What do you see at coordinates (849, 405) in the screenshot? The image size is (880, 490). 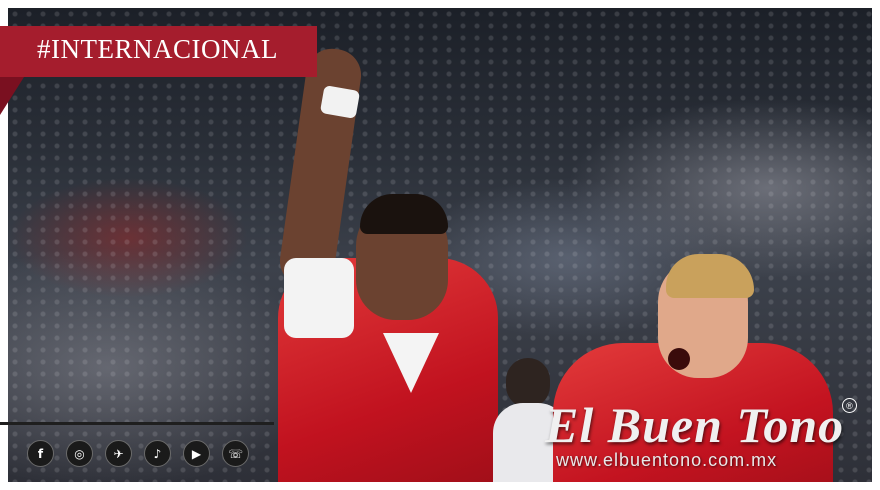 I see `registered-mark: ®` at bounding box center [849, 405].